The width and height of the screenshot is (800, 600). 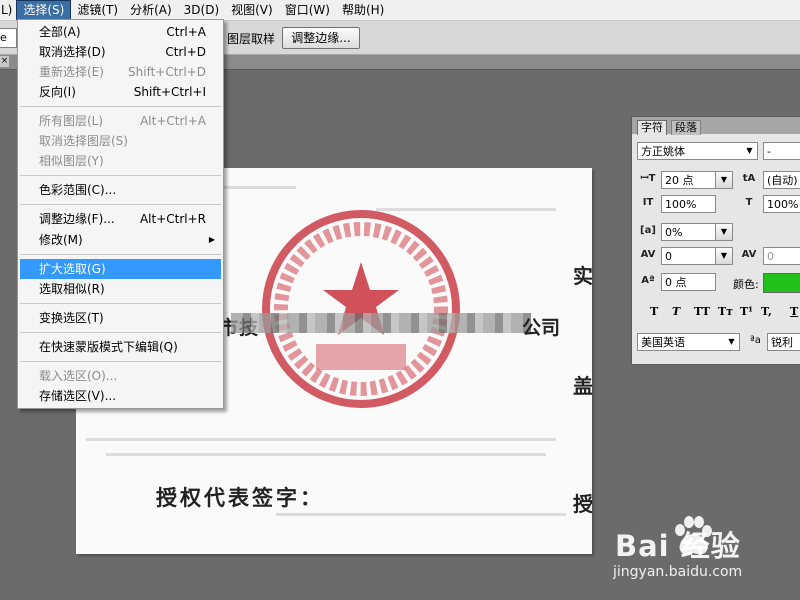 What do you see at coordinates (648, 254) in the screenshot?
I see `kerning-icon: AV` at bounding box center [648, 254].